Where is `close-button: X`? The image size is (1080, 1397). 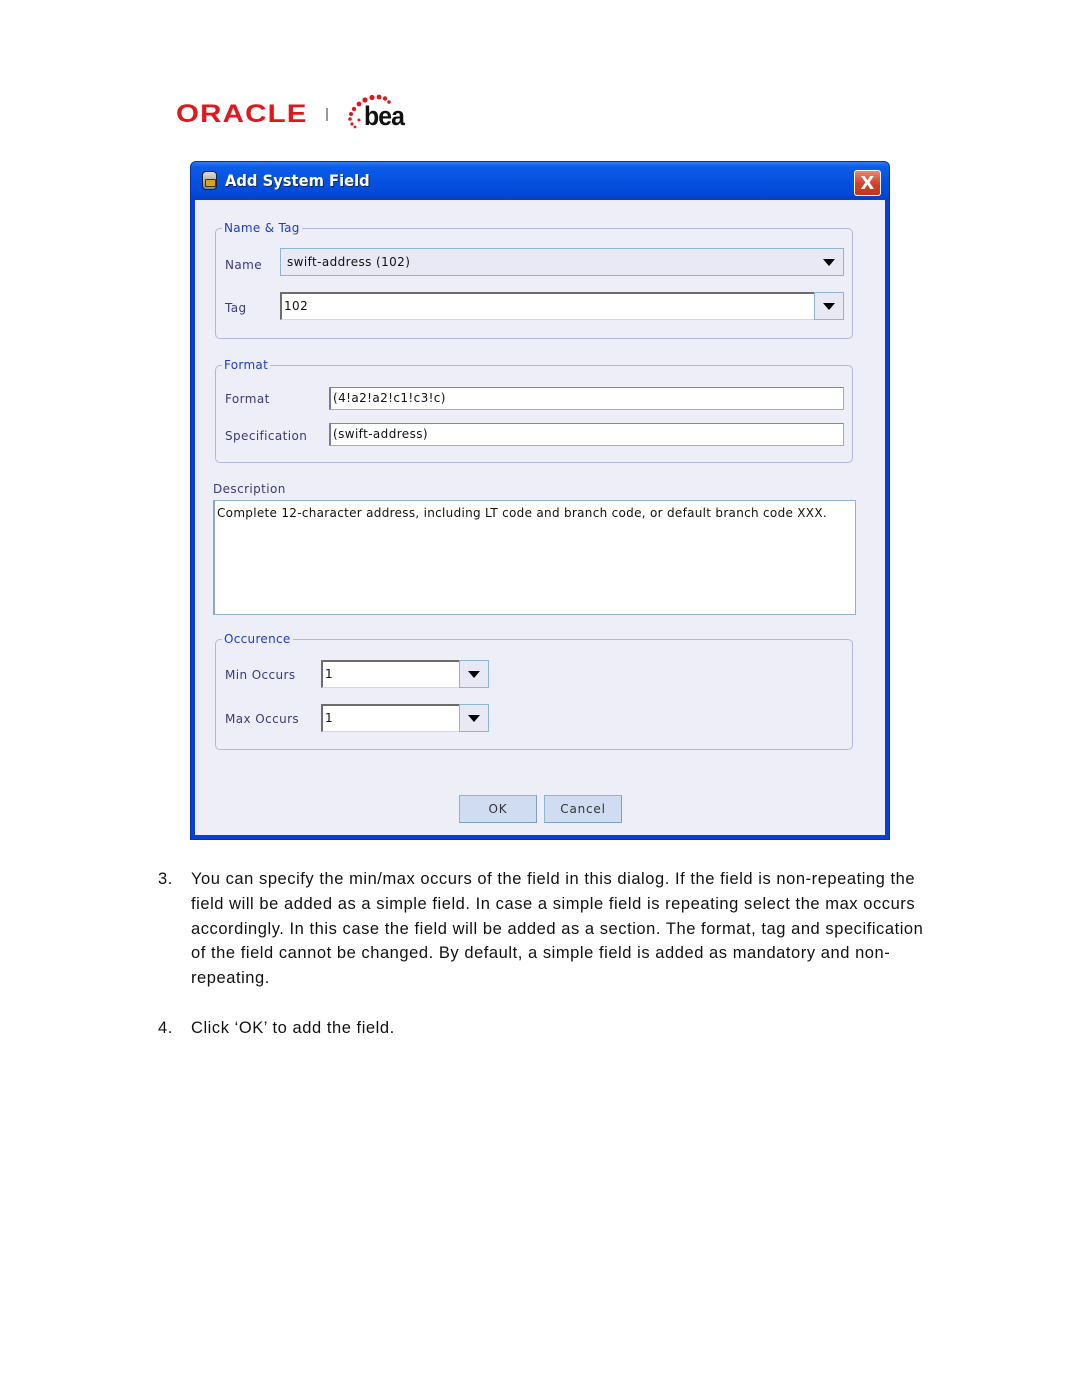
close-button: X is located at coordinates (867, 183).